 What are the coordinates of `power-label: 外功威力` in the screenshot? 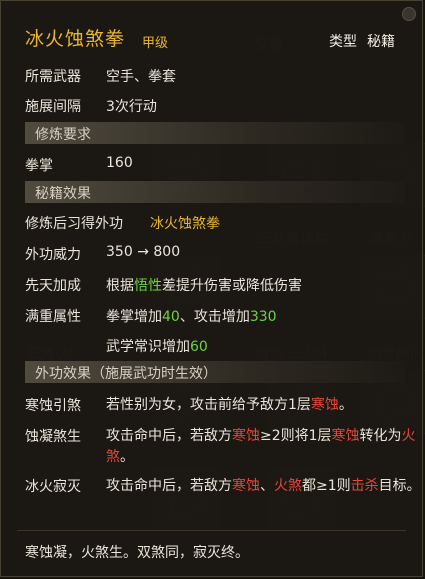 It's located at (53, 255).